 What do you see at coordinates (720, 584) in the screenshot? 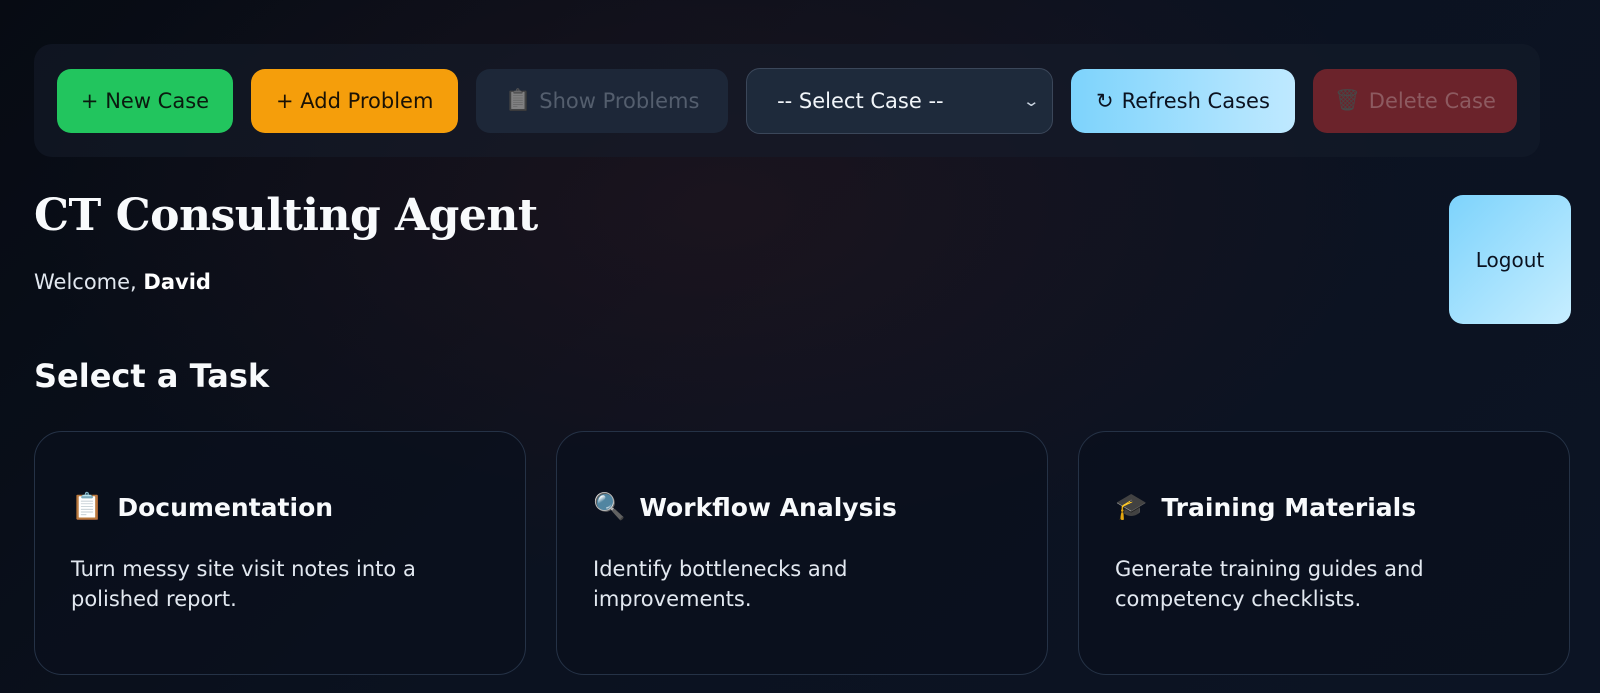
I see `task-card-description: Identify bottlenecks and improvements.` at bounding box center [720, 584].